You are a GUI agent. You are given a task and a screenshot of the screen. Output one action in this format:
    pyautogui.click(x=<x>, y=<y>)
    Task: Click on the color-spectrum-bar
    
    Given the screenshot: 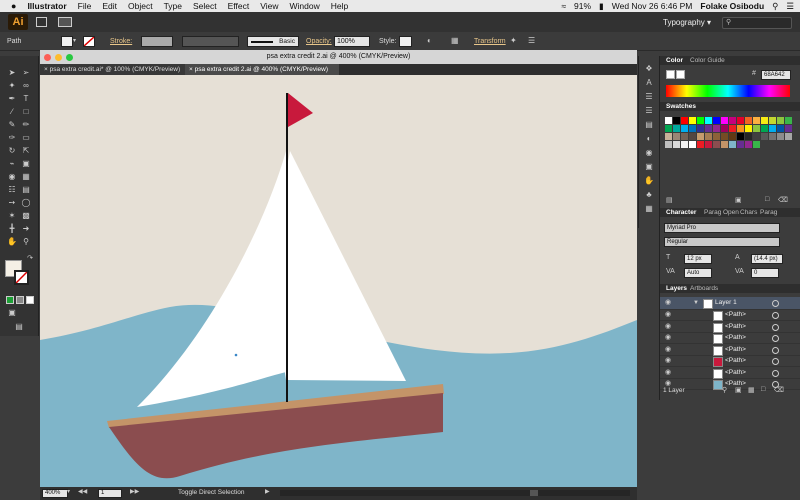 What is the action you would take?
    pyautogui.click(x=728, y=91)
    